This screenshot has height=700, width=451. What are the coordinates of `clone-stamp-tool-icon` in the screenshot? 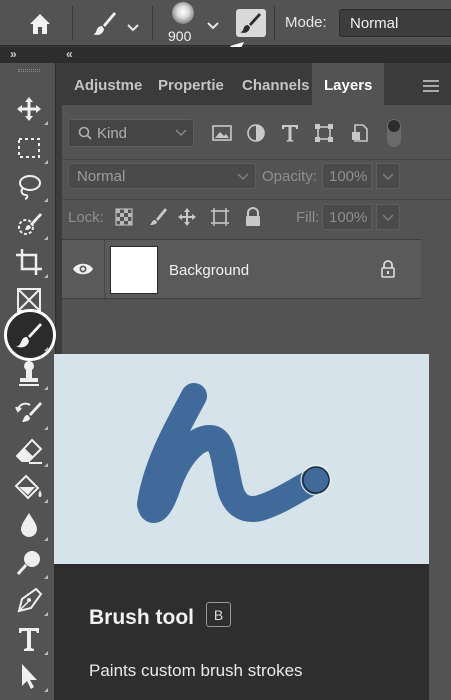 It's located at (31, 374).